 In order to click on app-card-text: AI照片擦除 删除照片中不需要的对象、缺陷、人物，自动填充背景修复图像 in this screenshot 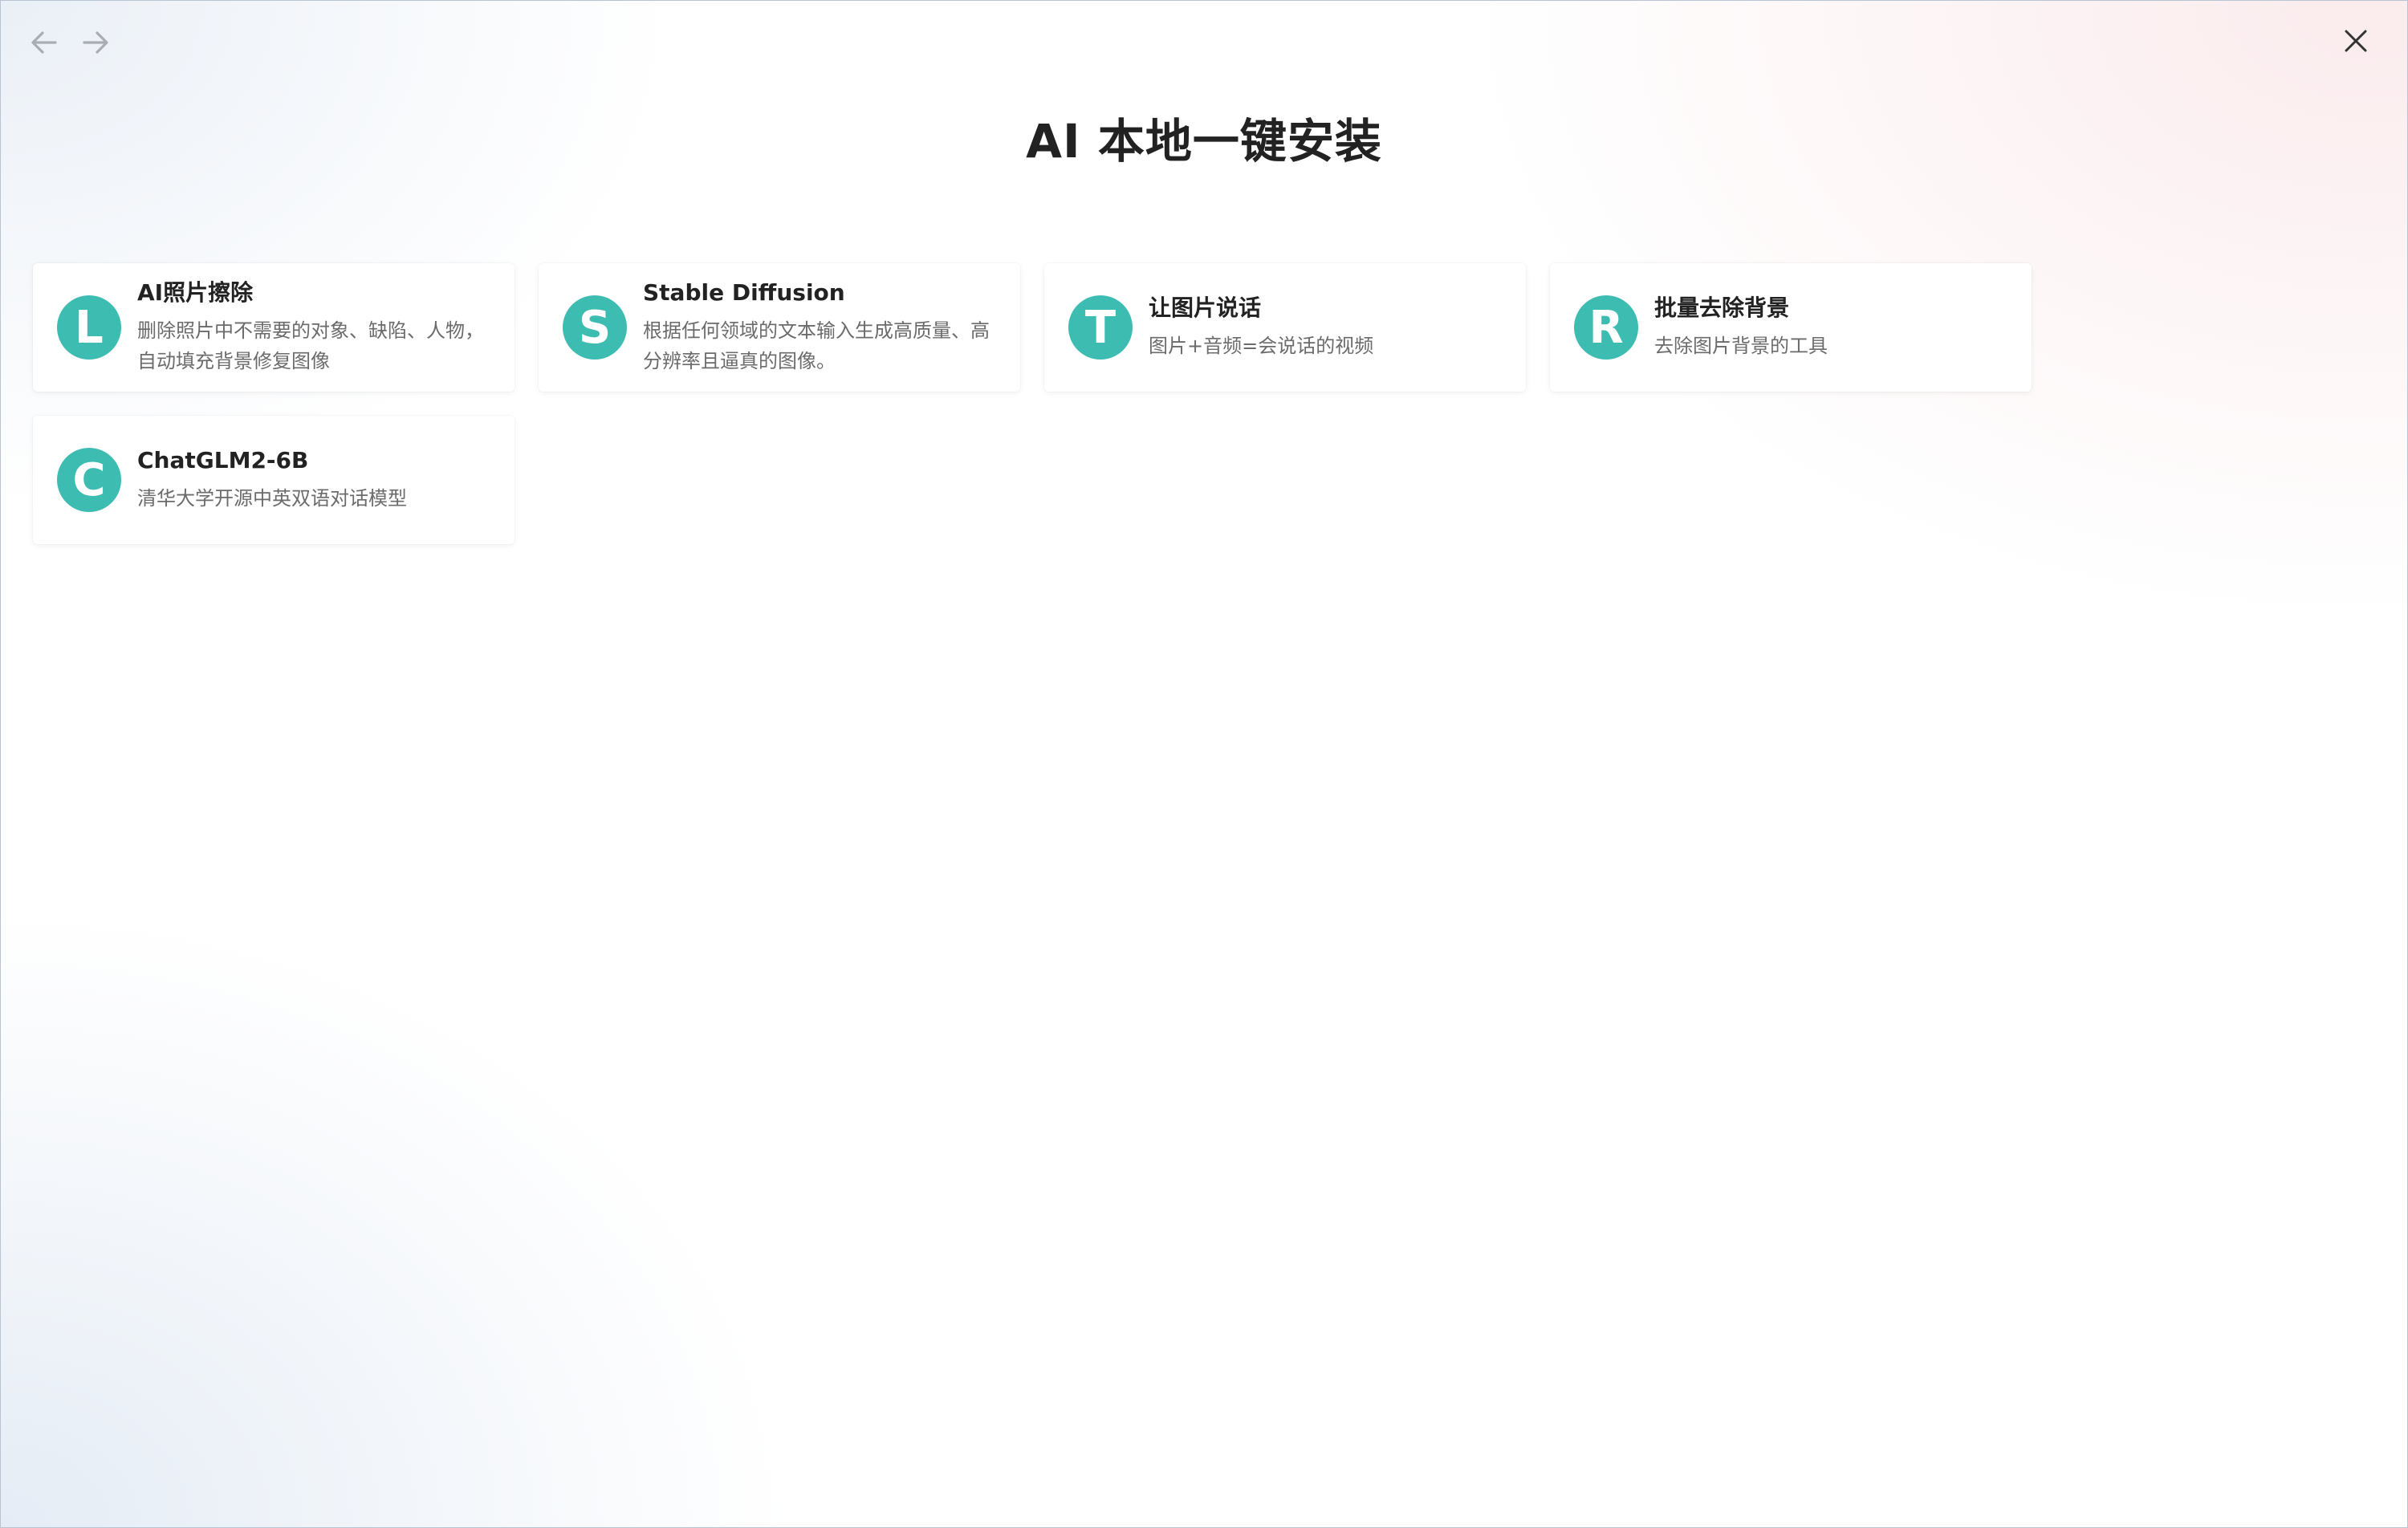, I will do `click(313, 327)`.